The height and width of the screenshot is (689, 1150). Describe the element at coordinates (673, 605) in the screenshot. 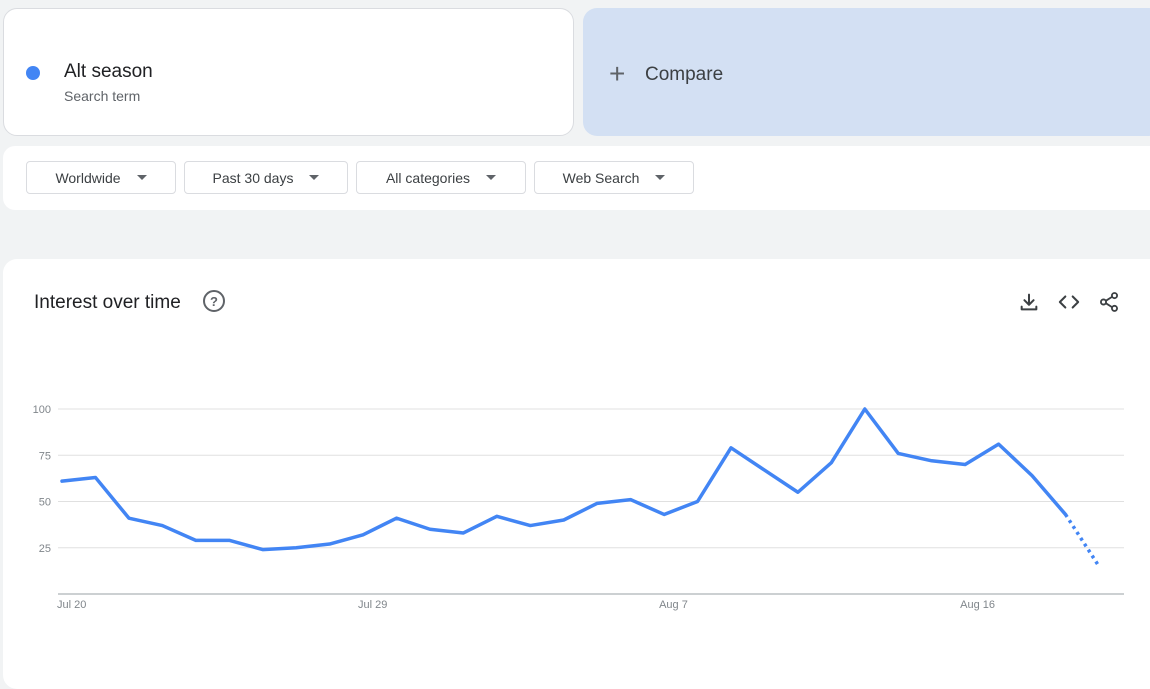

I see `x-tick-label: Aug 7` at that location.